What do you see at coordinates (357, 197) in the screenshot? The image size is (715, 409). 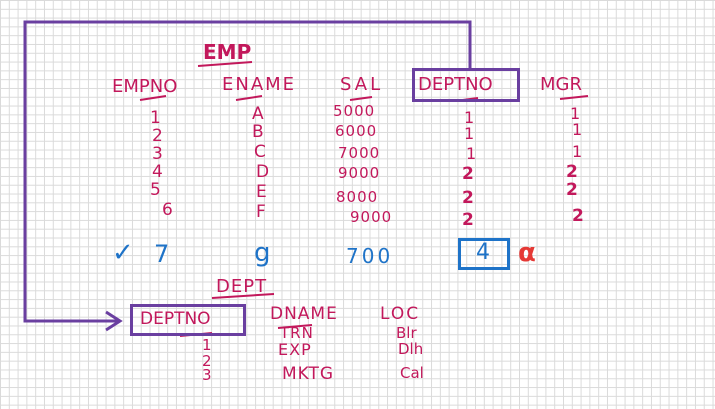 I see `emp-cell-sal: 8000` at bounding box center [357, 197].